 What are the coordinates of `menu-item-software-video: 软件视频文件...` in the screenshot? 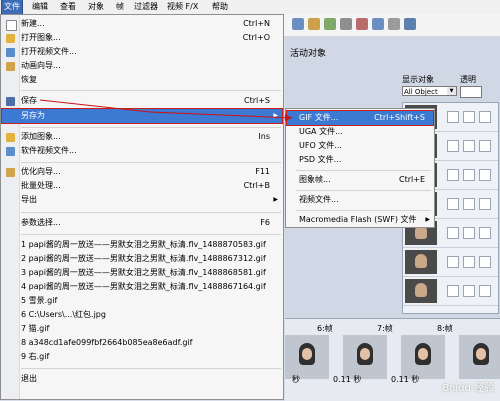 It's located at (142, 151).